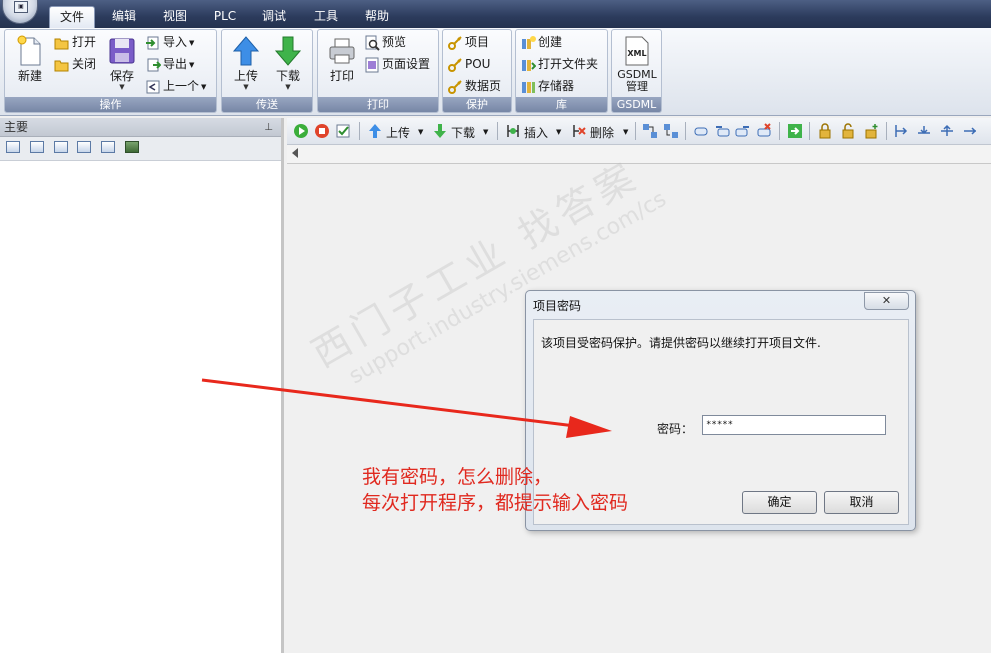  Describe the element at coordinates (901, 131) in the screenshot. I see `line-vertical-icon` at that location.